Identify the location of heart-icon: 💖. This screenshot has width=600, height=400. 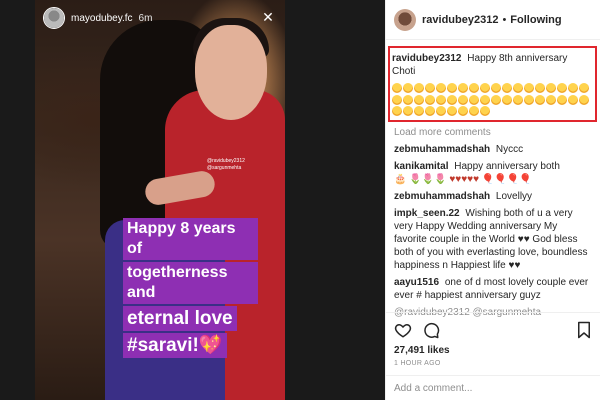
(210, 345).